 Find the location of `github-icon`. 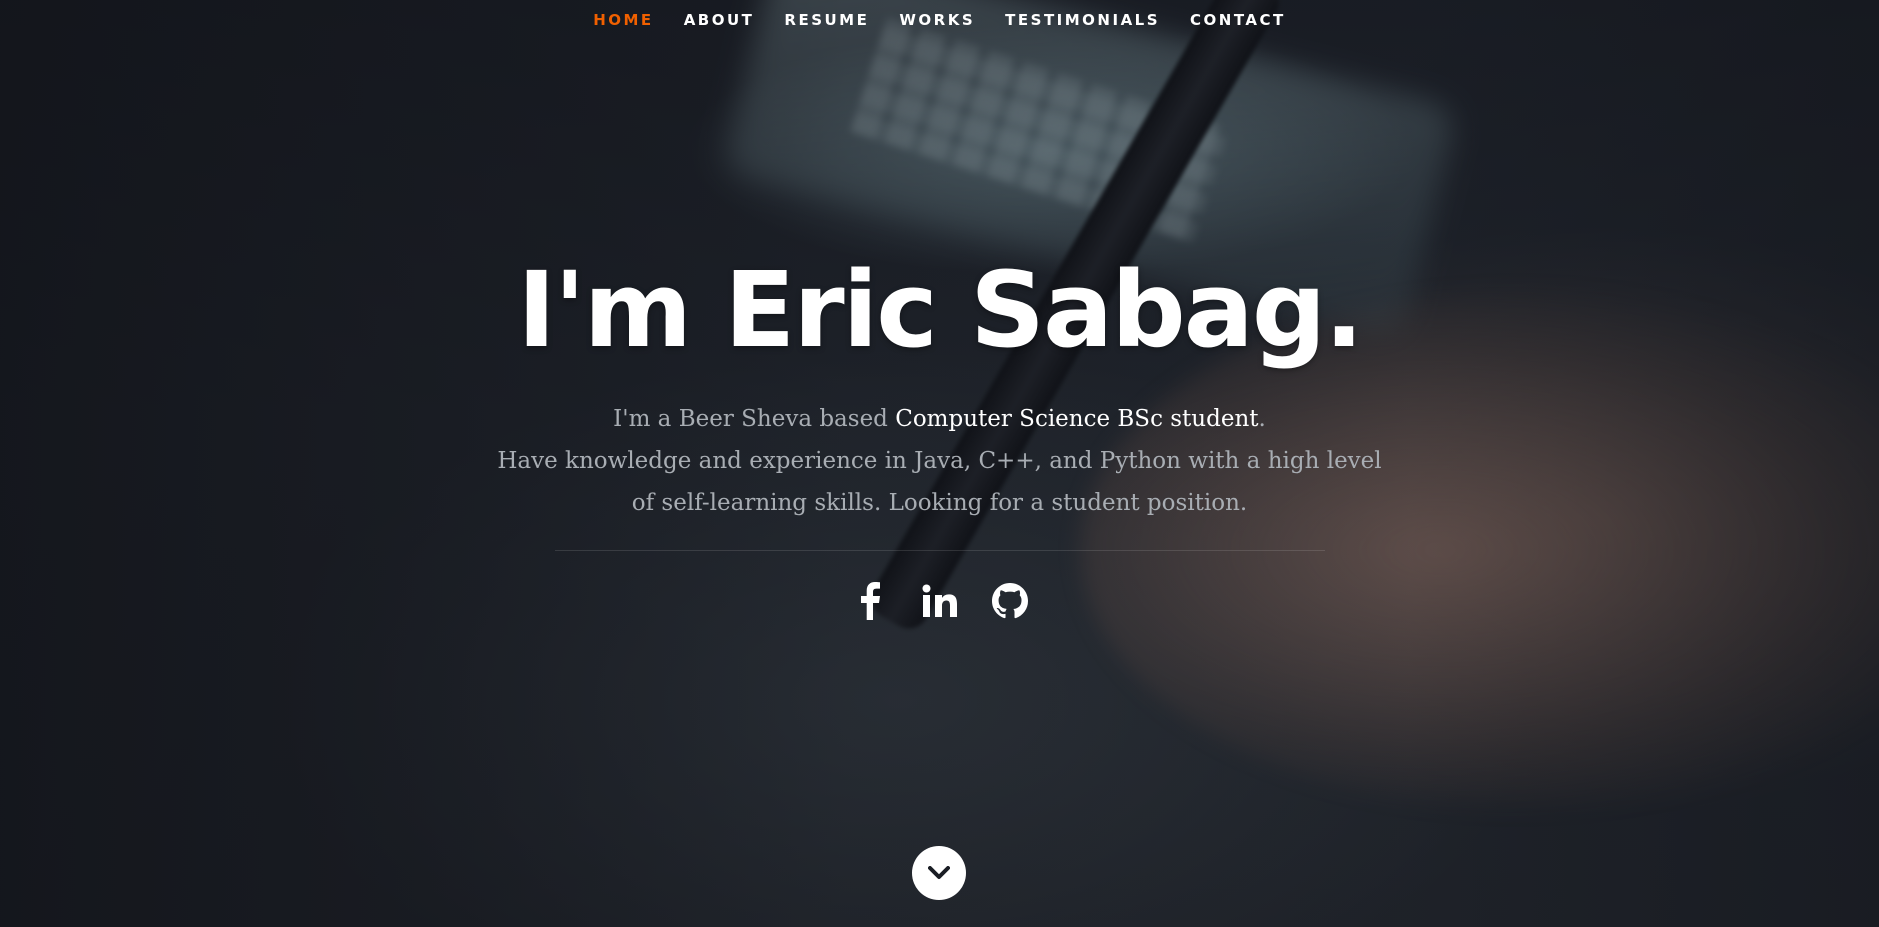

github-icon is located at coordinates (1009, 601).